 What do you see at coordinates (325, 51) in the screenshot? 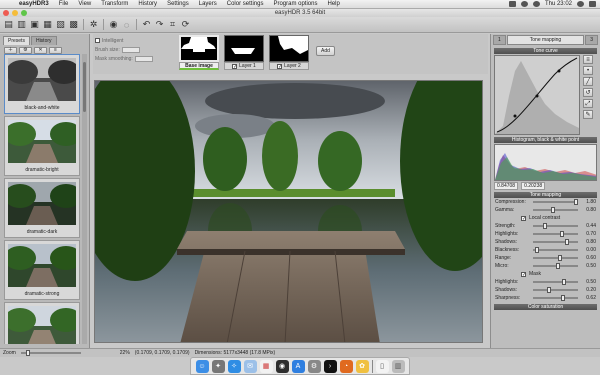
I see `add-layer-button: Add` at bounding box center [325, 51].